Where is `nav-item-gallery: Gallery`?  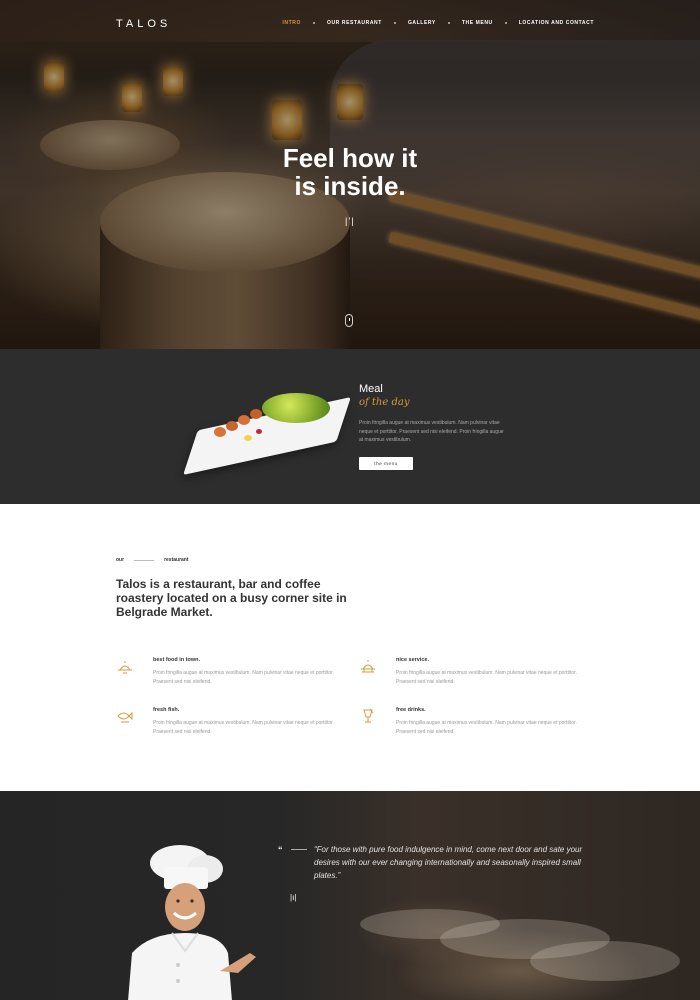 nav-item-gallery: Gallery is located at coordinates (422, 23).